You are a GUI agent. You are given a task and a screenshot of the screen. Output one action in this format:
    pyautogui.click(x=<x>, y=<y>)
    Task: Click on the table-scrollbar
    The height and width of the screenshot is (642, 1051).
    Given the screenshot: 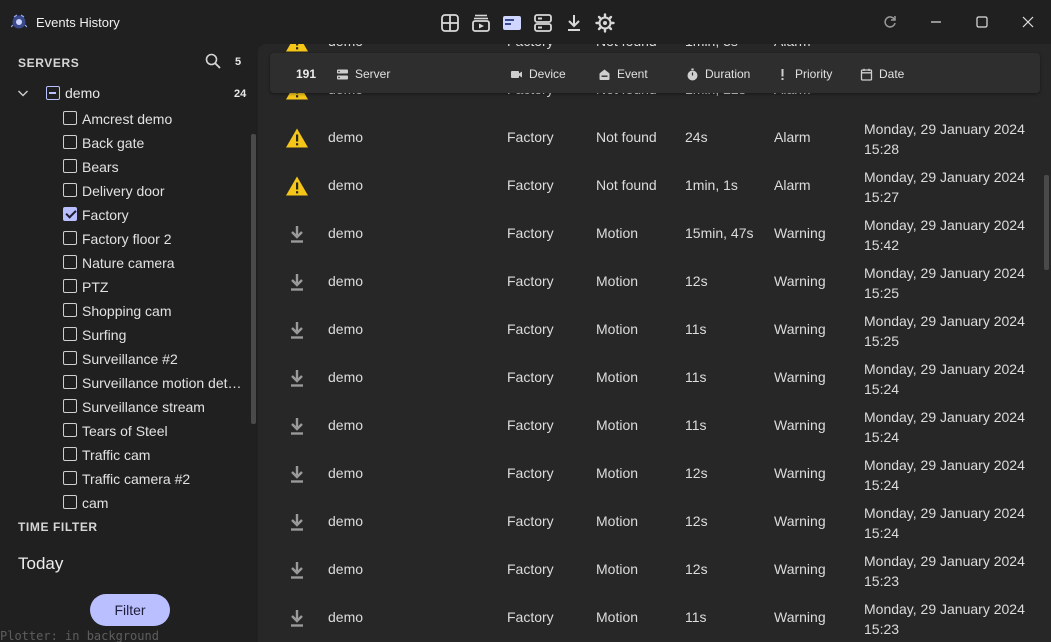 What is the action you would take?
    pyautogui.click(x=1046, y=222)
    